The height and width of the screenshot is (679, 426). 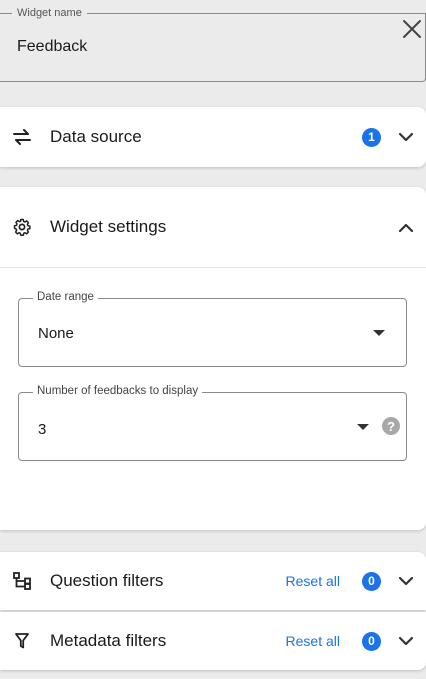 I want to click on widget-settings-header: Widget settings, so click(x=213, y=227).